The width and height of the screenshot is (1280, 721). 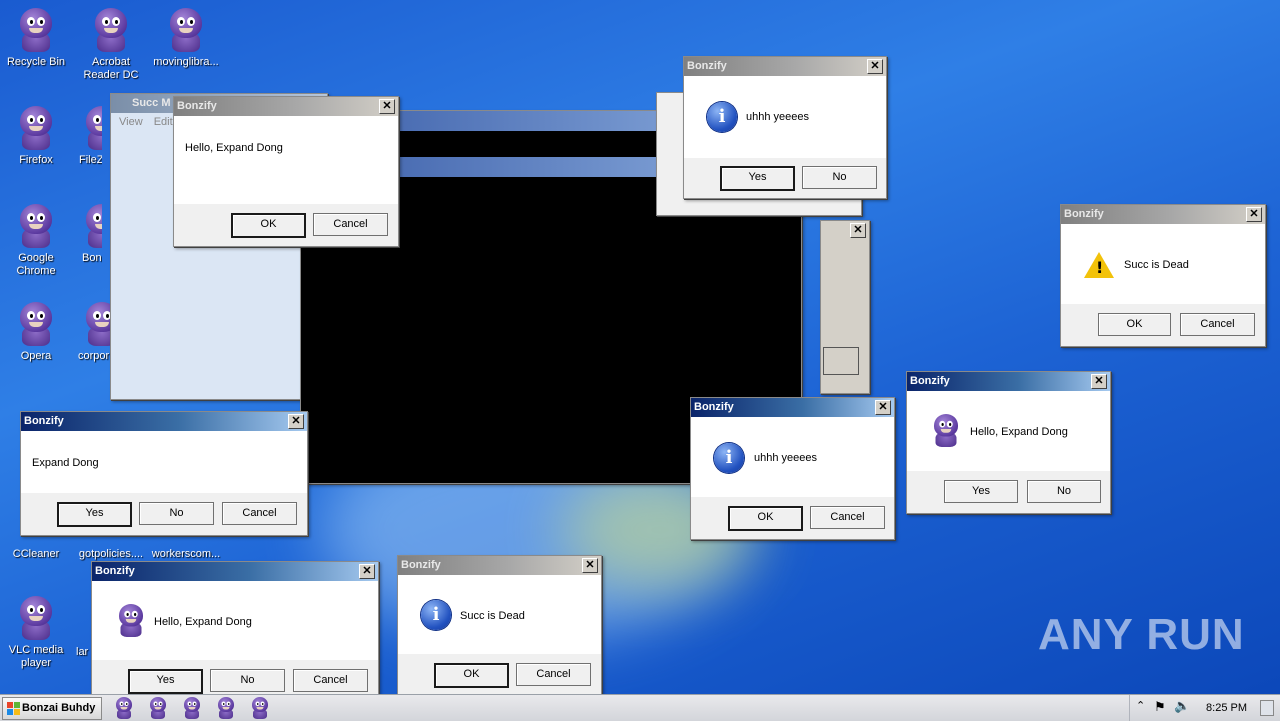 What do you see at coordinates (1140, 705) in the screenshot?
I see `chevron-up-icon: ⌃` at bounding box center [1140, 705].